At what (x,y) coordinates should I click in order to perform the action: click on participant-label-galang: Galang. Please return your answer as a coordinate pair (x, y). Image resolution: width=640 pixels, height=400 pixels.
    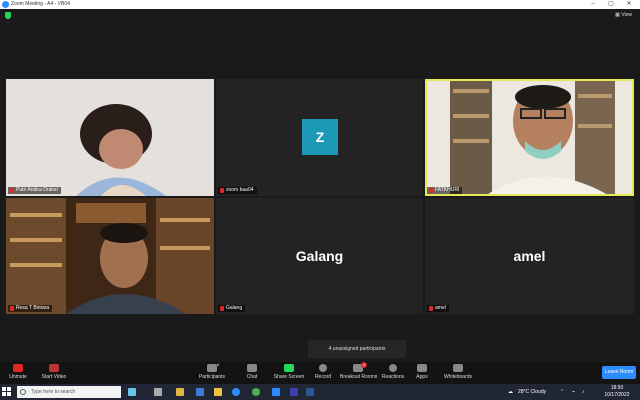
    Looking at the image, I should click on (232, 308).